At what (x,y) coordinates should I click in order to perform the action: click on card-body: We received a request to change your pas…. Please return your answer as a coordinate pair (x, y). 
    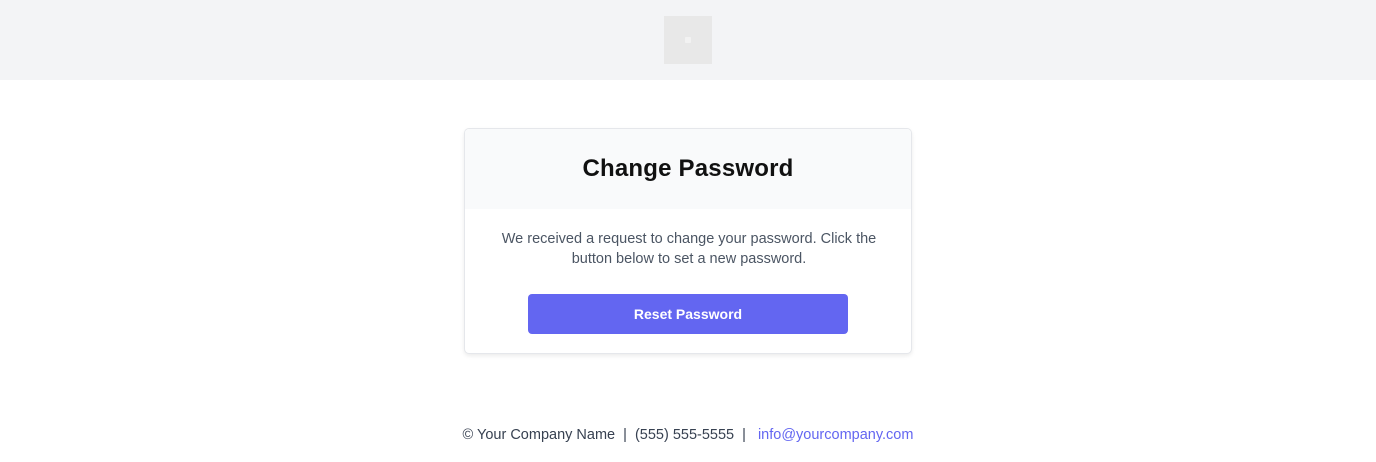
    Looking at the image, I should click on (688, 271).